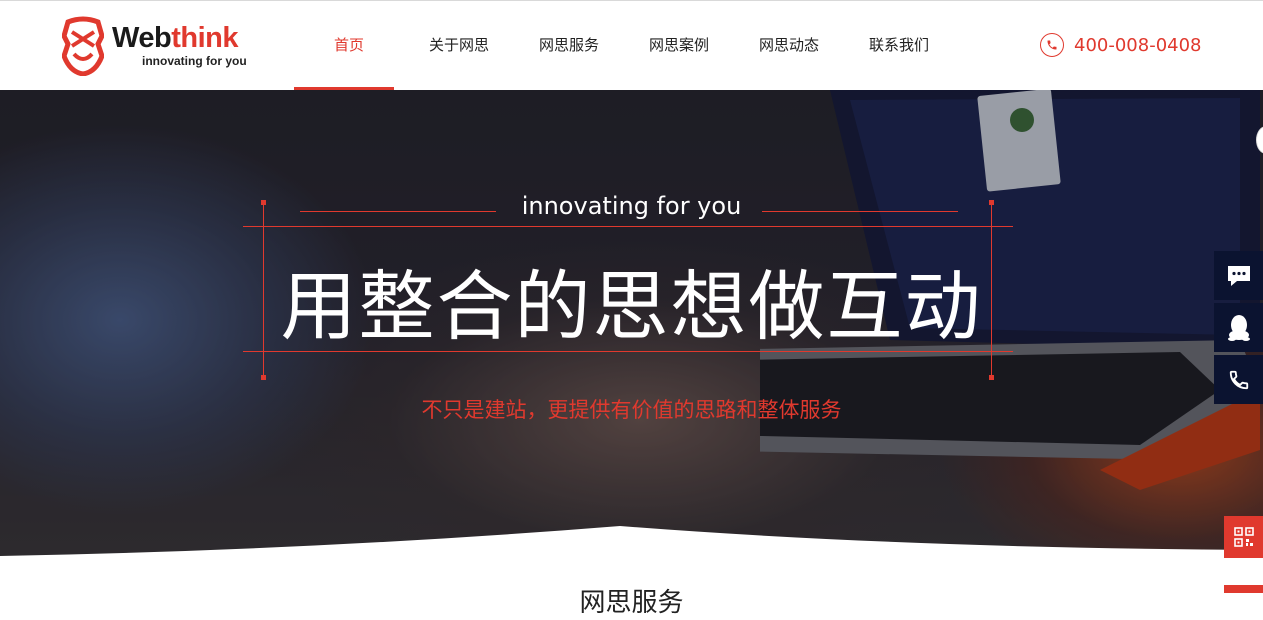 The image size is (1263, 620). Describe the element at coordinates (789, 45) in the screenshot. I see `nav-item-news: 网思动态` at that location.